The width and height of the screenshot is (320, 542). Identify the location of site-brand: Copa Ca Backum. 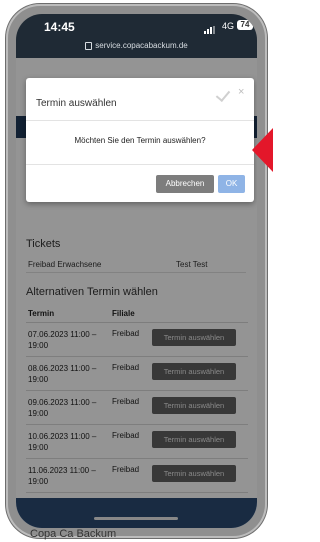
(73, 534).